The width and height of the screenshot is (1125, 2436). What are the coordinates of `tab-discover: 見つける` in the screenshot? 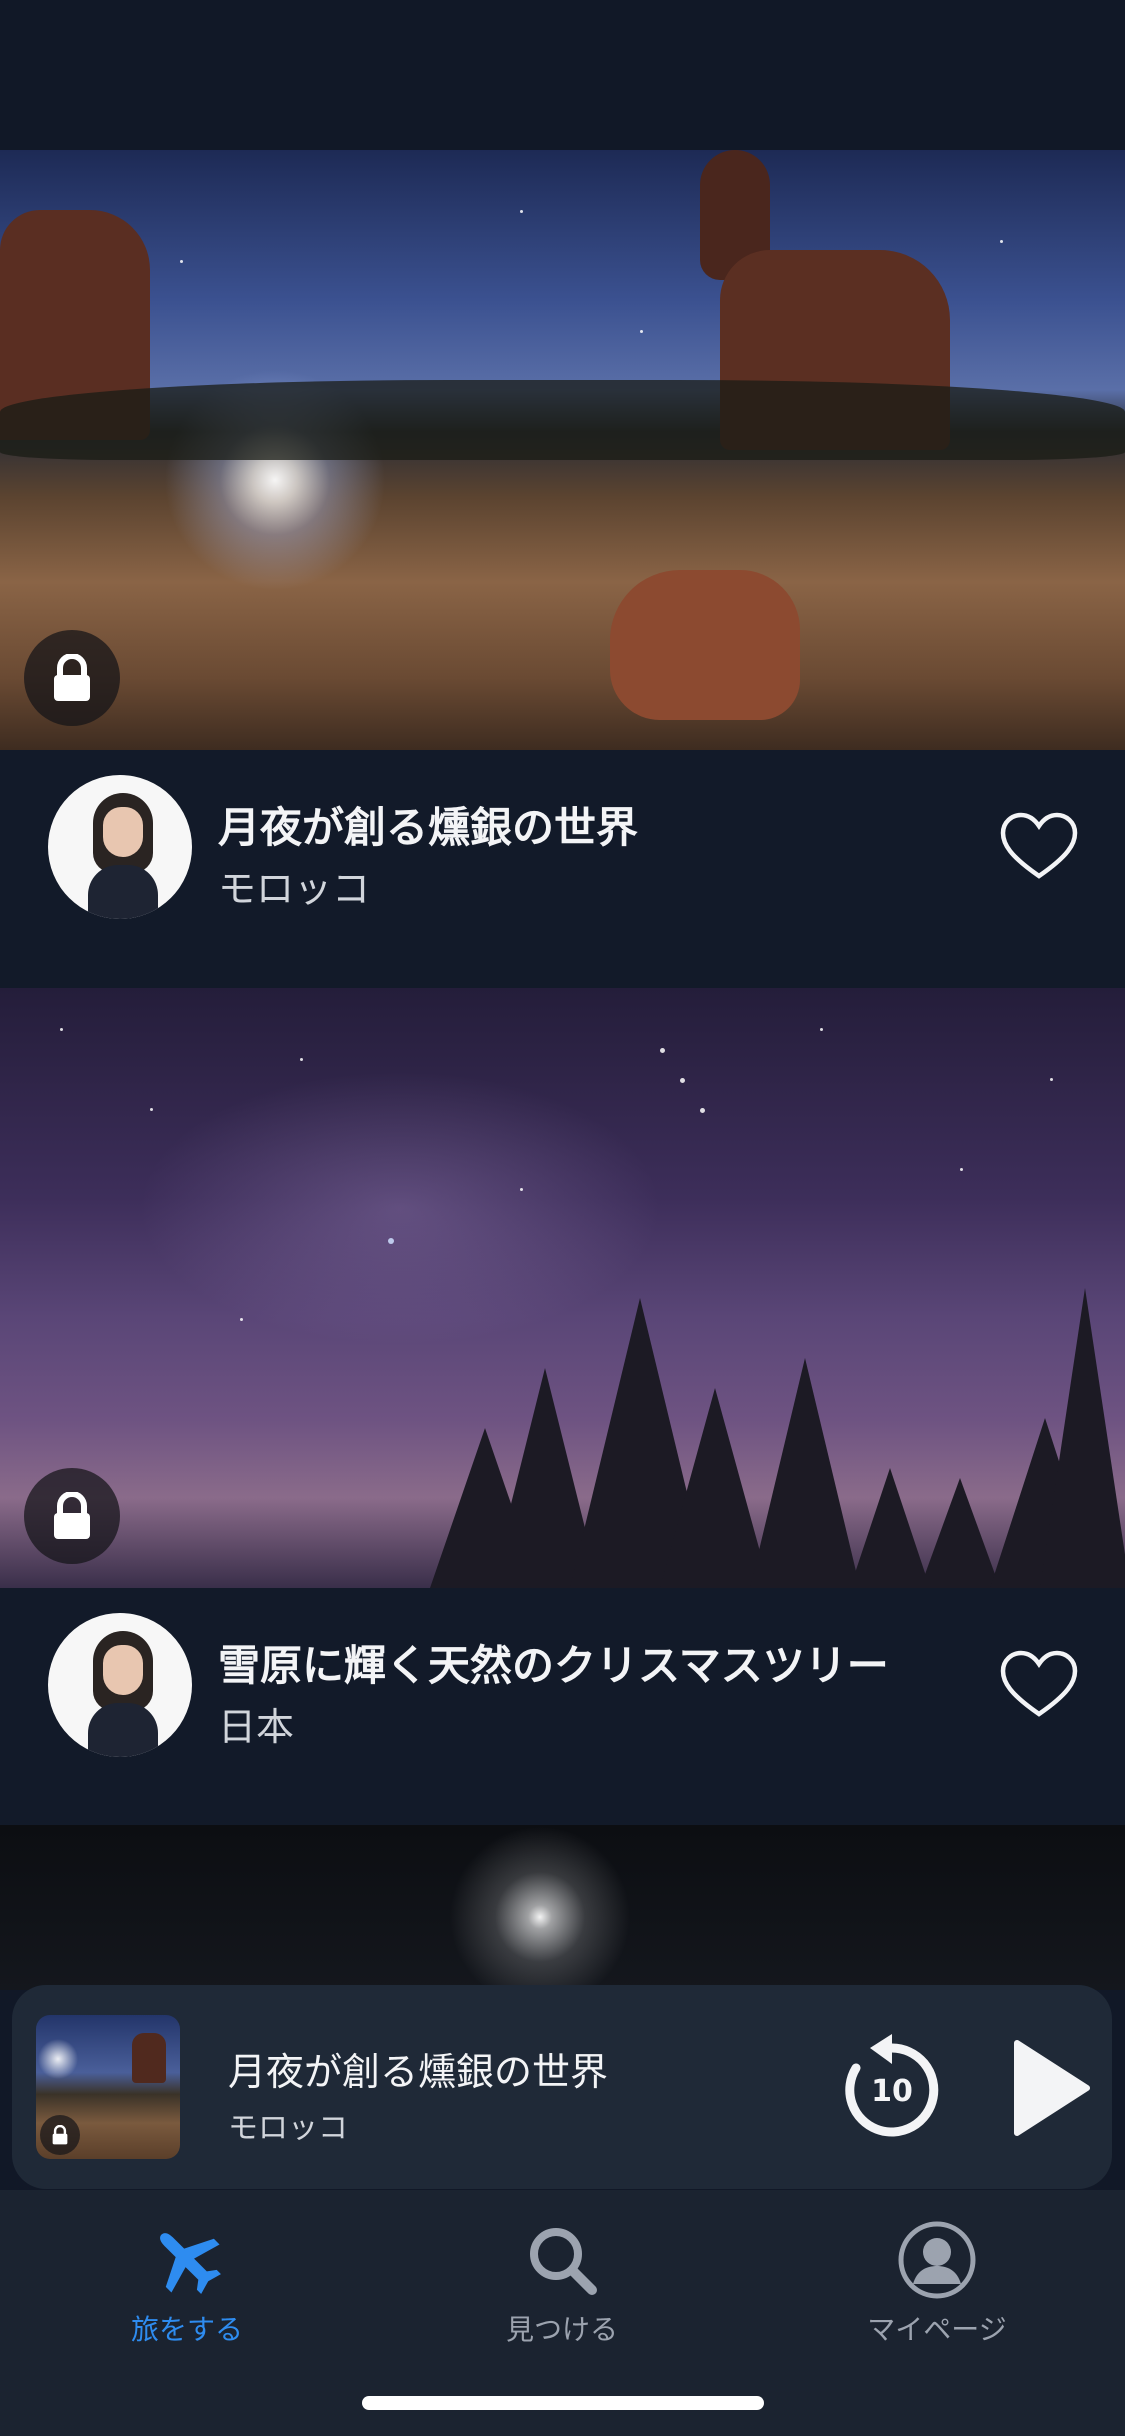 It's located at (562, 2283).